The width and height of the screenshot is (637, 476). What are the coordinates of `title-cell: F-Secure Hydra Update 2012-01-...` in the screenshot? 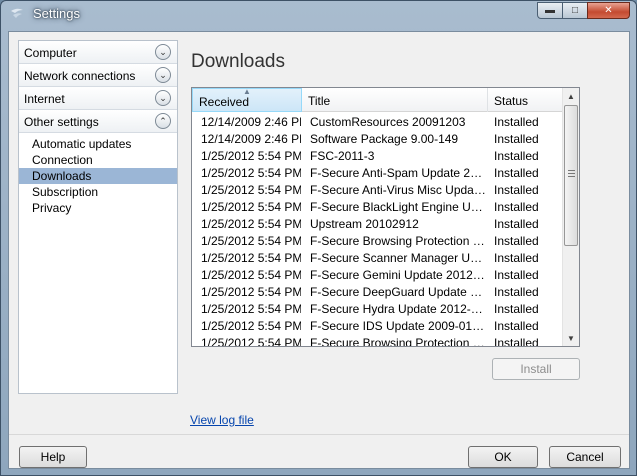 It's located at (399, 309).